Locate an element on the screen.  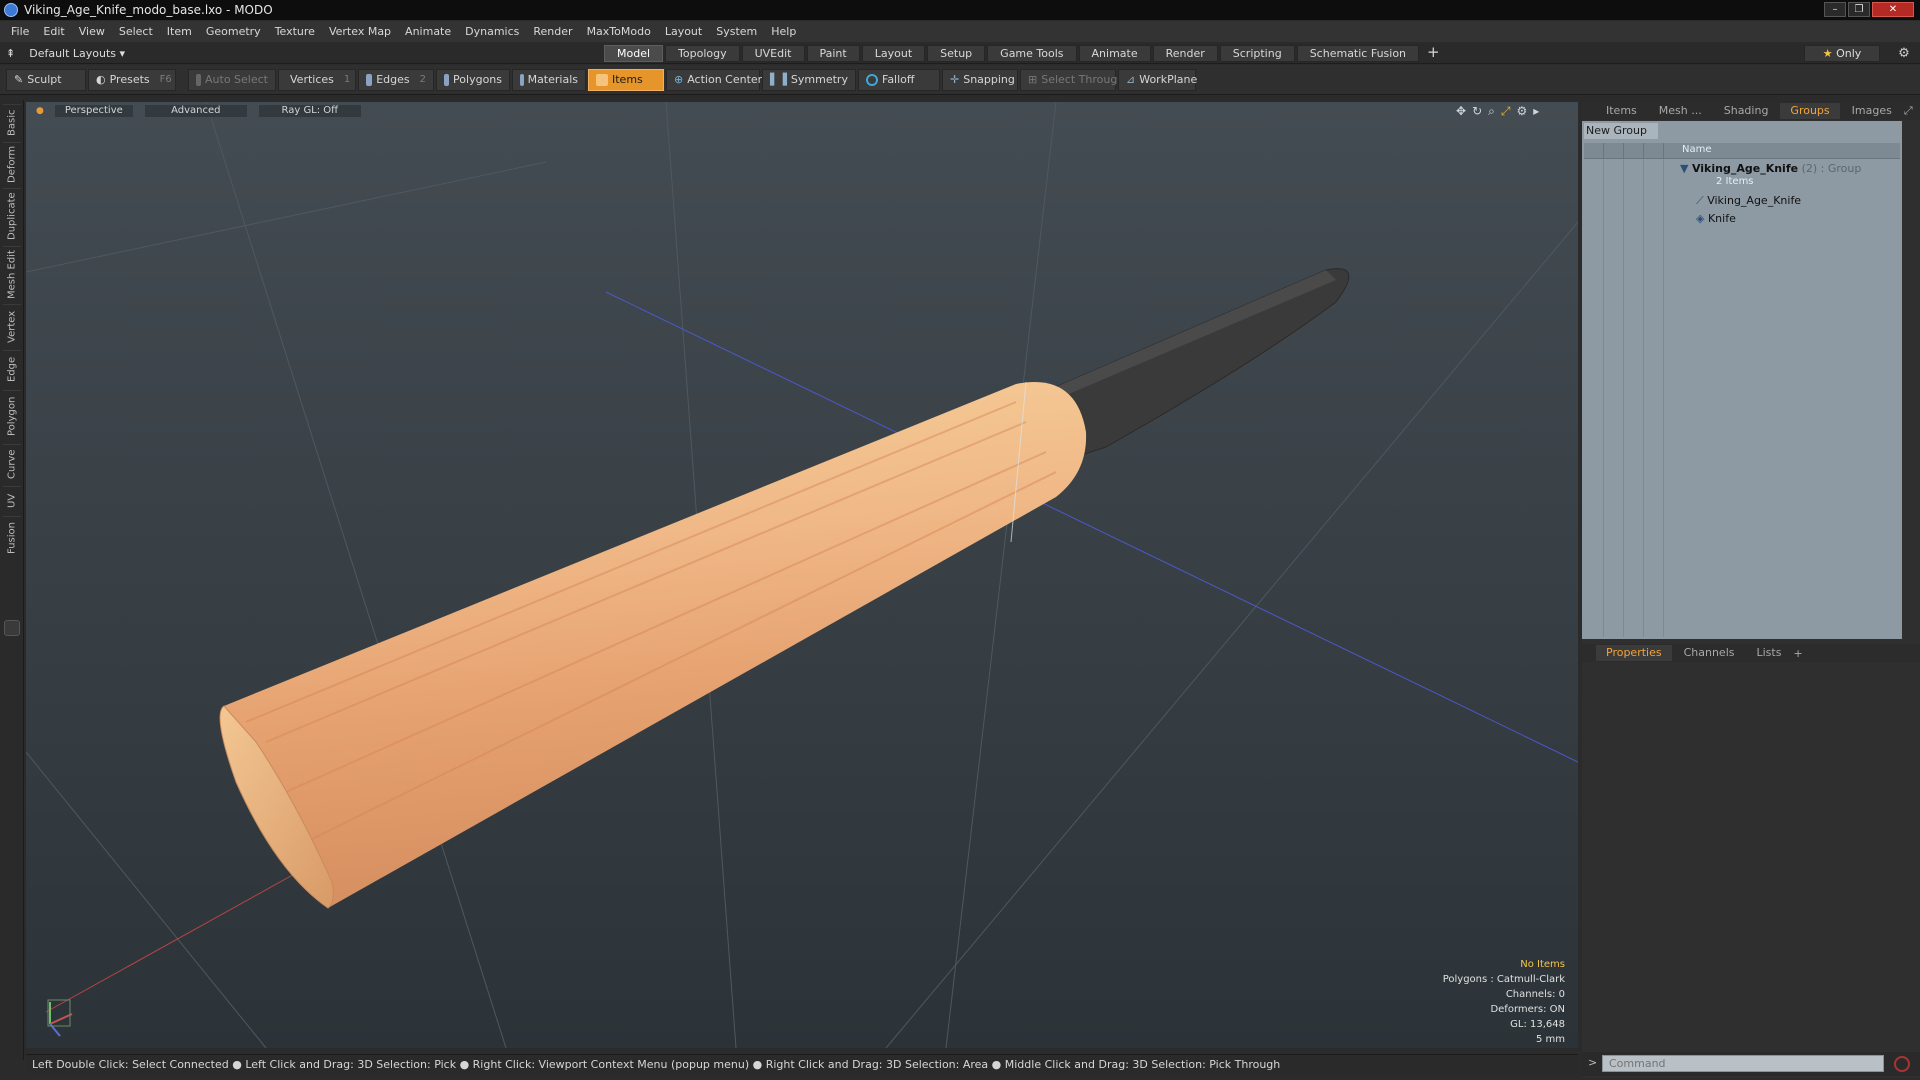
tab-model: Model is located at coordinates (634, 53).